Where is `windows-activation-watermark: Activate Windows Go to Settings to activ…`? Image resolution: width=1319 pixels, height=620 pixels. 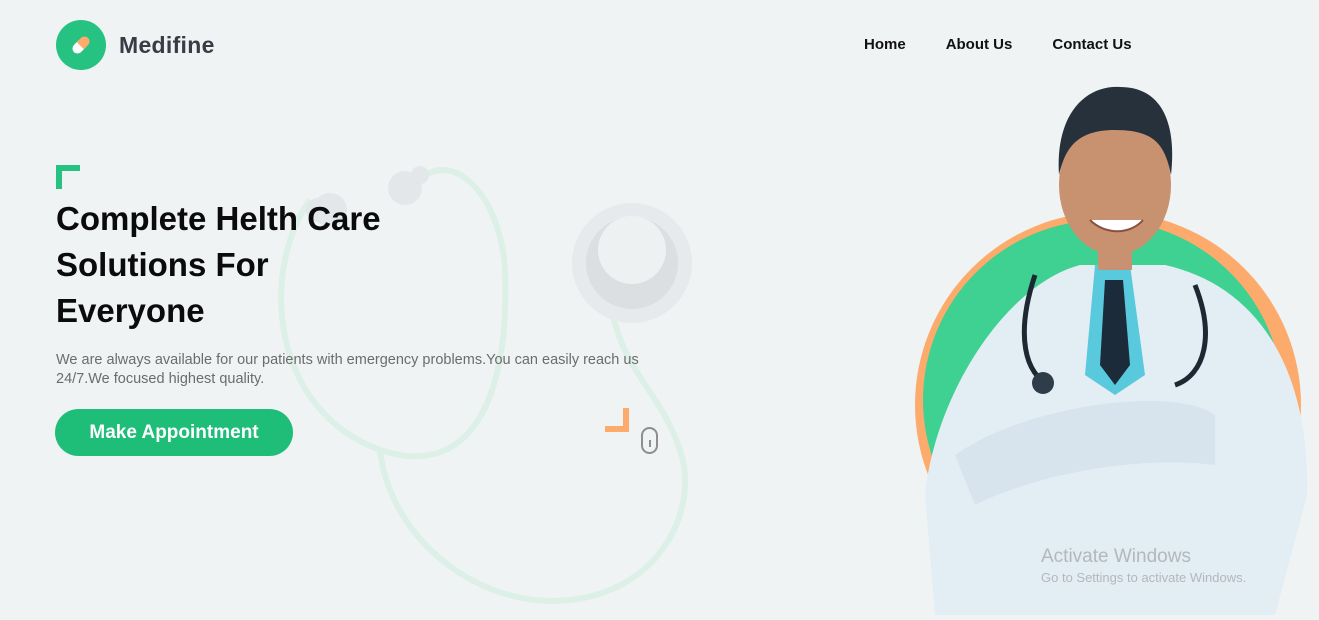 windows-activation-watermark: Activate Windows Go to Settings to activ… is located at coordinates (1143, 565).